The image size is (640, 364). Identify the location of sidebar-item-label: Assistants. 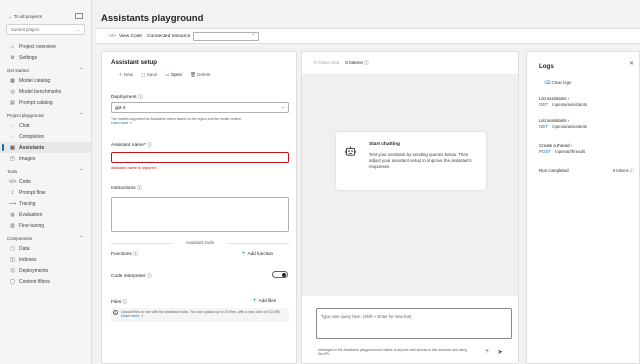
(32, 147).